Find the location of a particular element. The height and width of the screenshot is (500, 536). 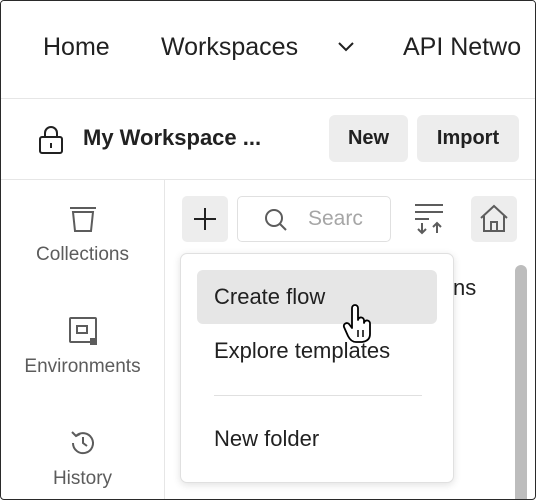

search-icon is located at coordinates (276, 220).